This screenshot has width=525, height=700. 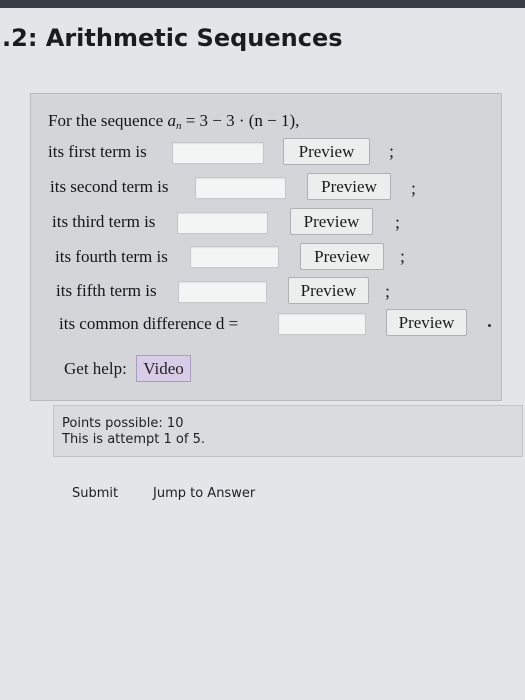 What do you see at coordinates (222, 292) in the screenshot?
I see `fifth-term-input` at bounding box center [222, 292].